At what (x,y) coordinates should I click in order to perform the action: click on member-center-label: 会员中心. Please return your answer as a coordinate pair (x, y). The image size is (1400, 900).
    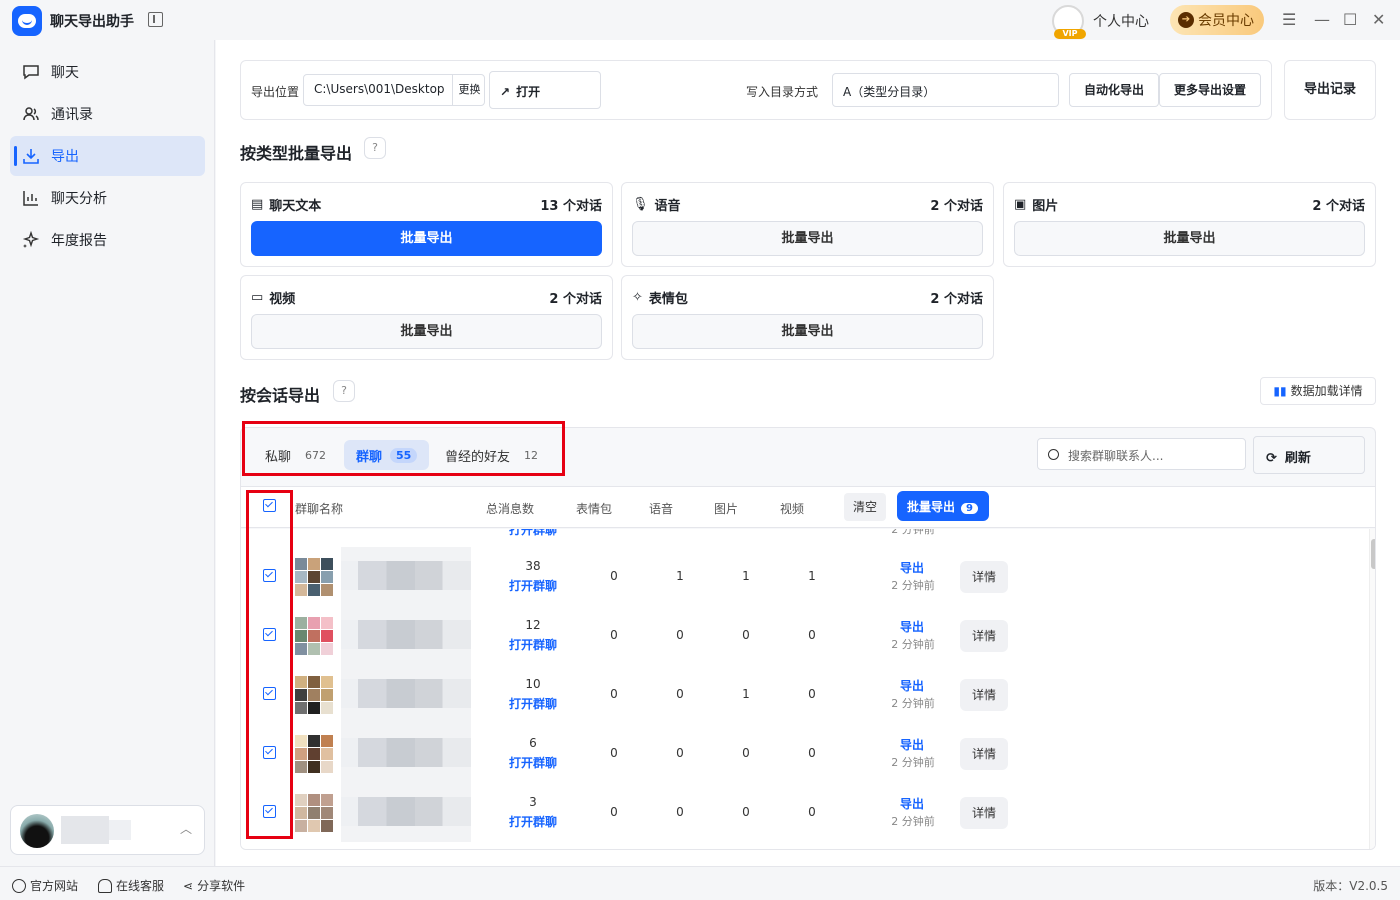
    Looking at the image, I should click on (1226, 21).